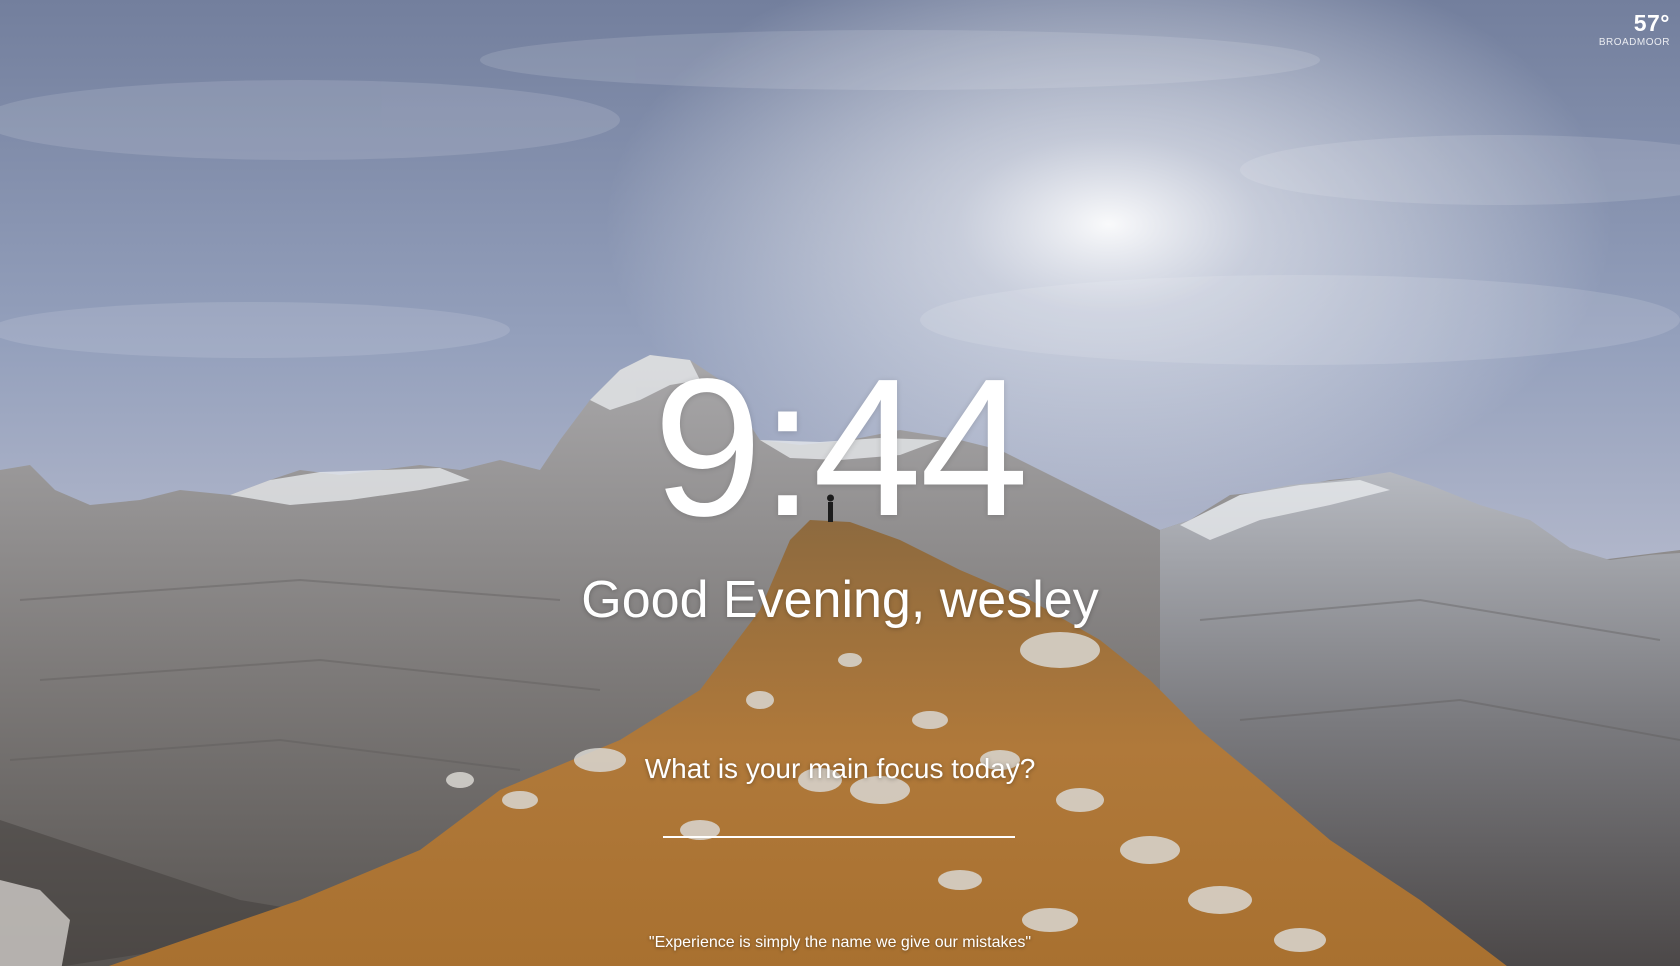 This screenshot has height=976, width=1680. I want to click on clock: 9:44, so click(840, 447).